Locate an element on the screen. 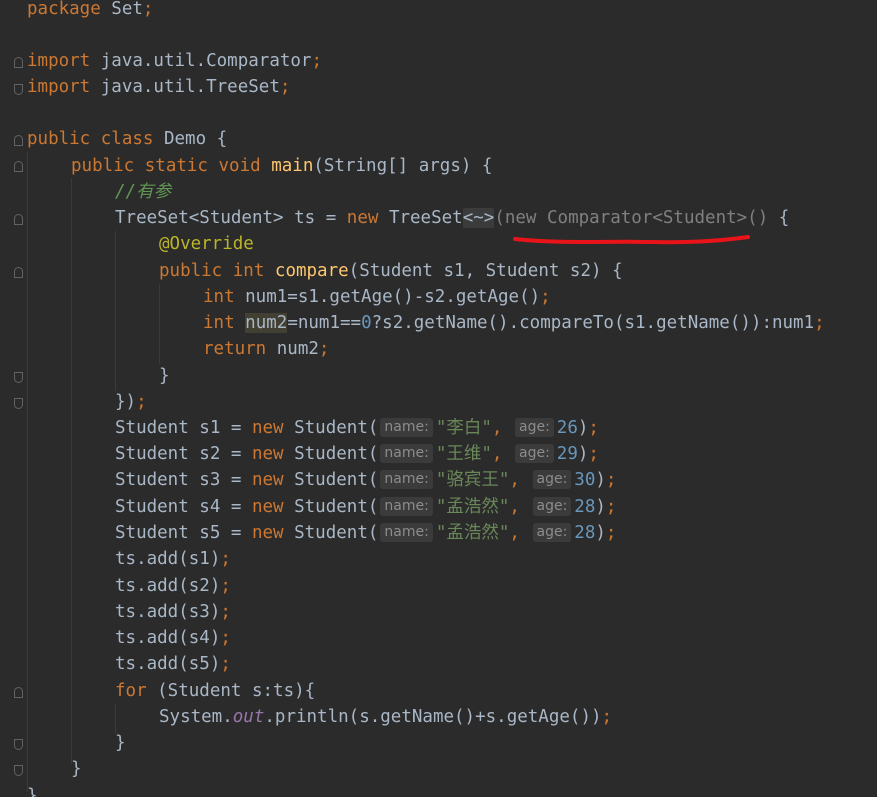 The width and height of the screenshot is (877, 797). fold-main-icon is located at coordinates (18, 166).